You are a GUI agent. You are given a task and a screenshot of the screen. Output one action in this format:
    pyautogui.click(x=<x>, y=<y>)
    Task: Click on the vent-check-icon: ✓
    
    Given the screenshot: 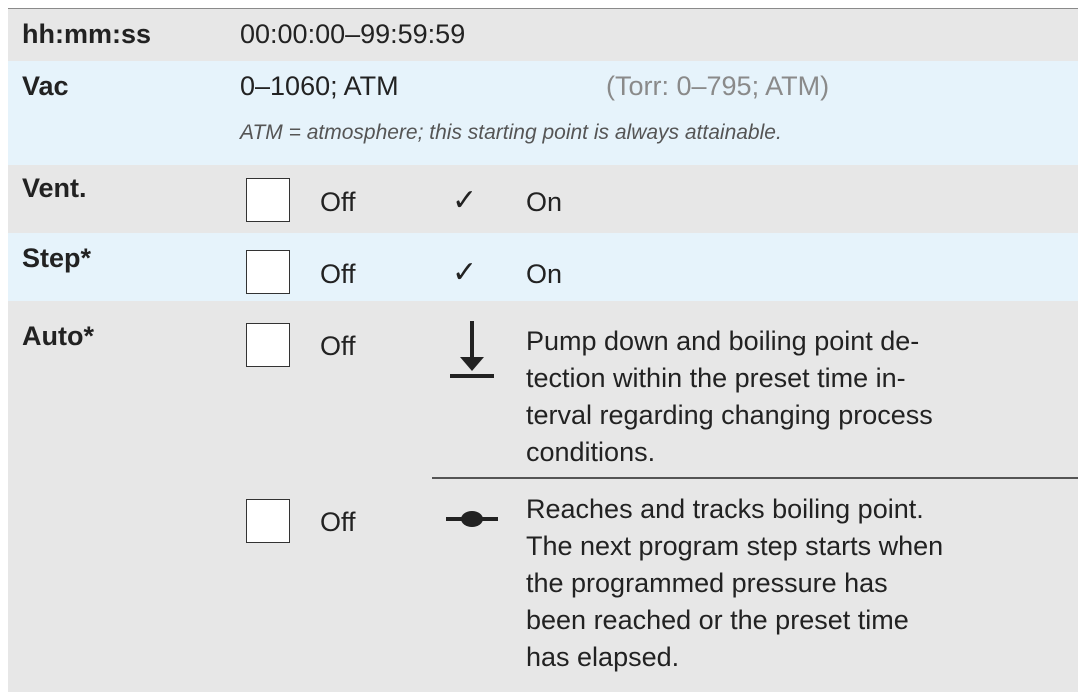 What is the action you would take?
    pyautogui.click(x=465, y=200)
    